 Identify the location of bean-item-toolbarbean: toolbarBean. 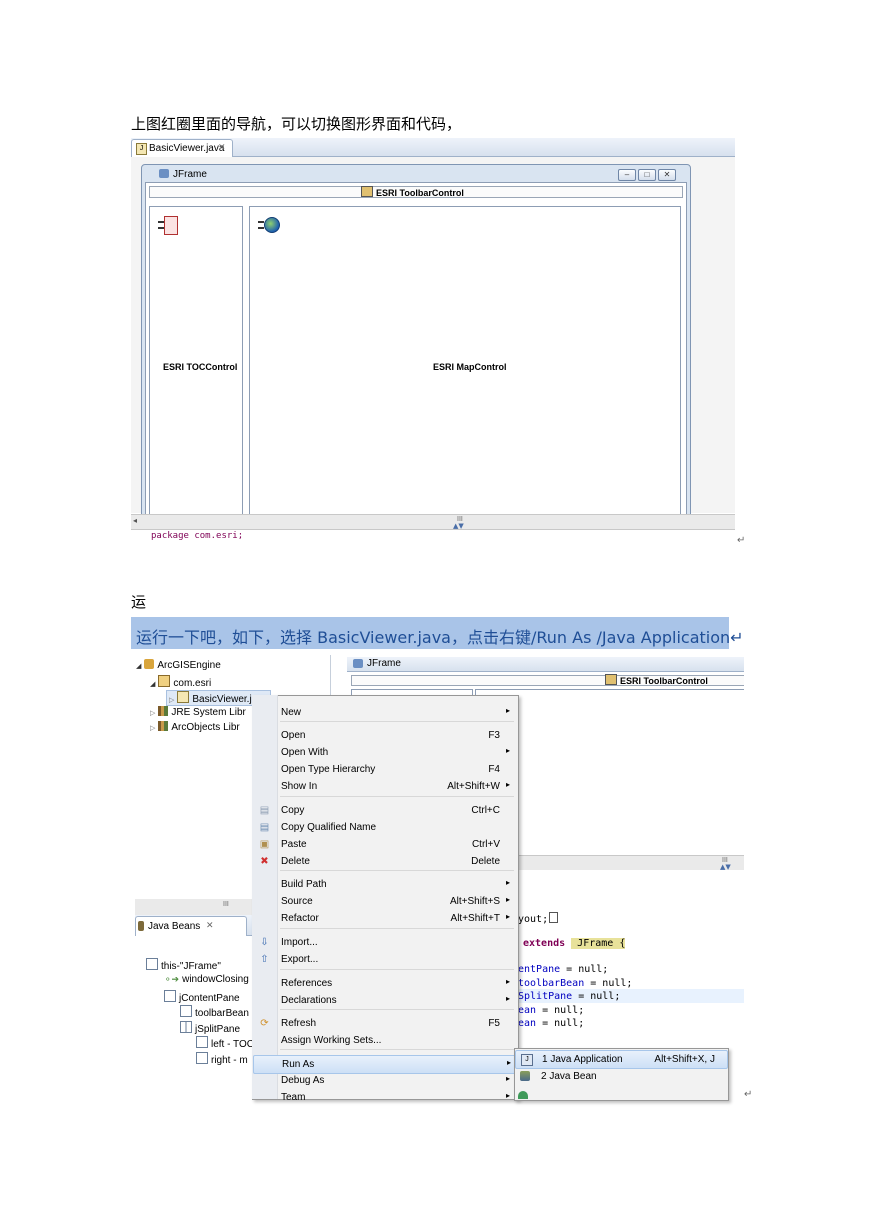
(214, 1012).